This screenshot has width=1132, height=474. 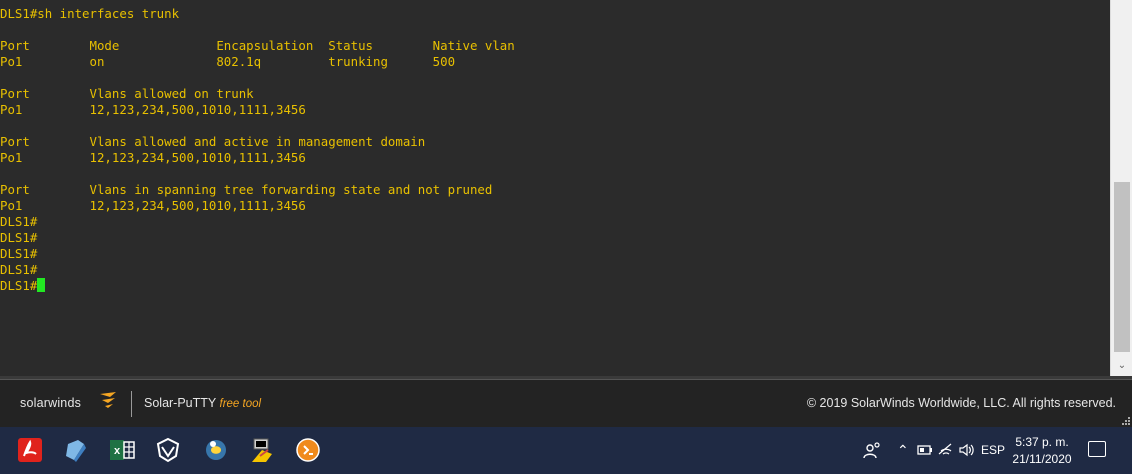 I want to click on putty-icon, so click(x=262, y=450).